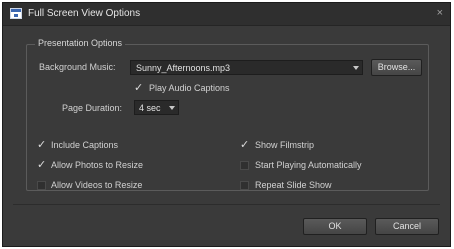  Describe the element at coordinates (226, 204) in the screenshot. I see `footer-divider` at that location.